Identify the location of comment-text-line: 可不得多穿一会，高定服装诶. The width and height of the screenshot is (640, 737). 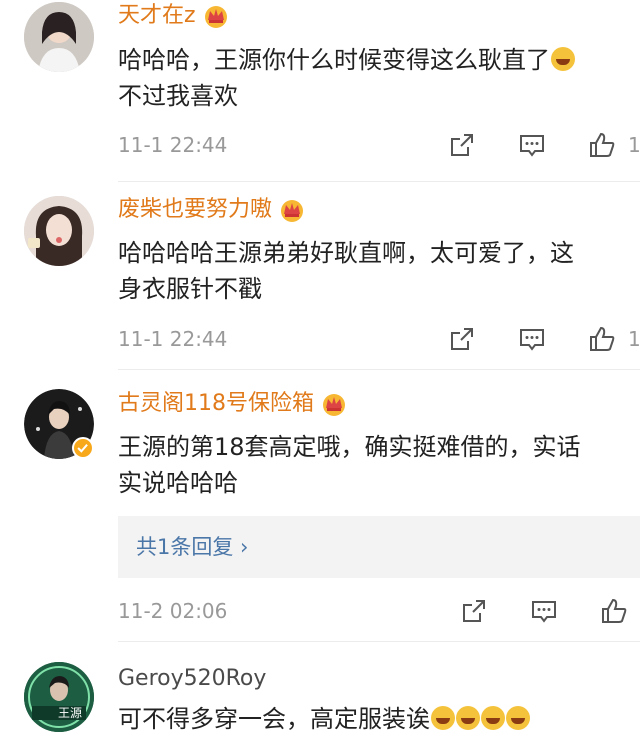
(379, 719).